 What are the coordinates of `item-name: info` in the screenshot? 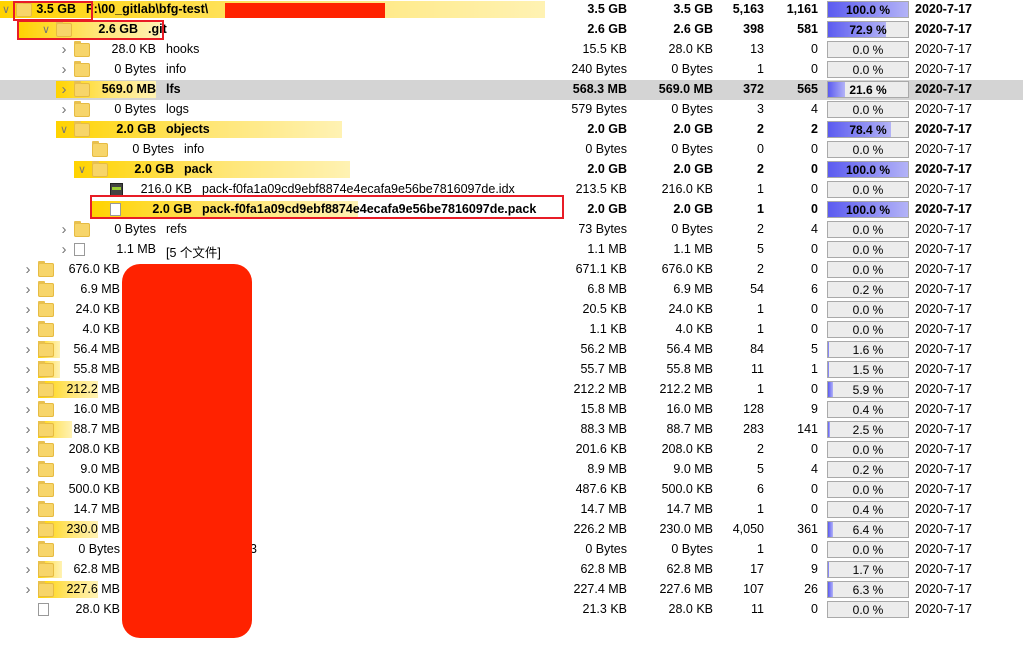 It's located at (194, 149).